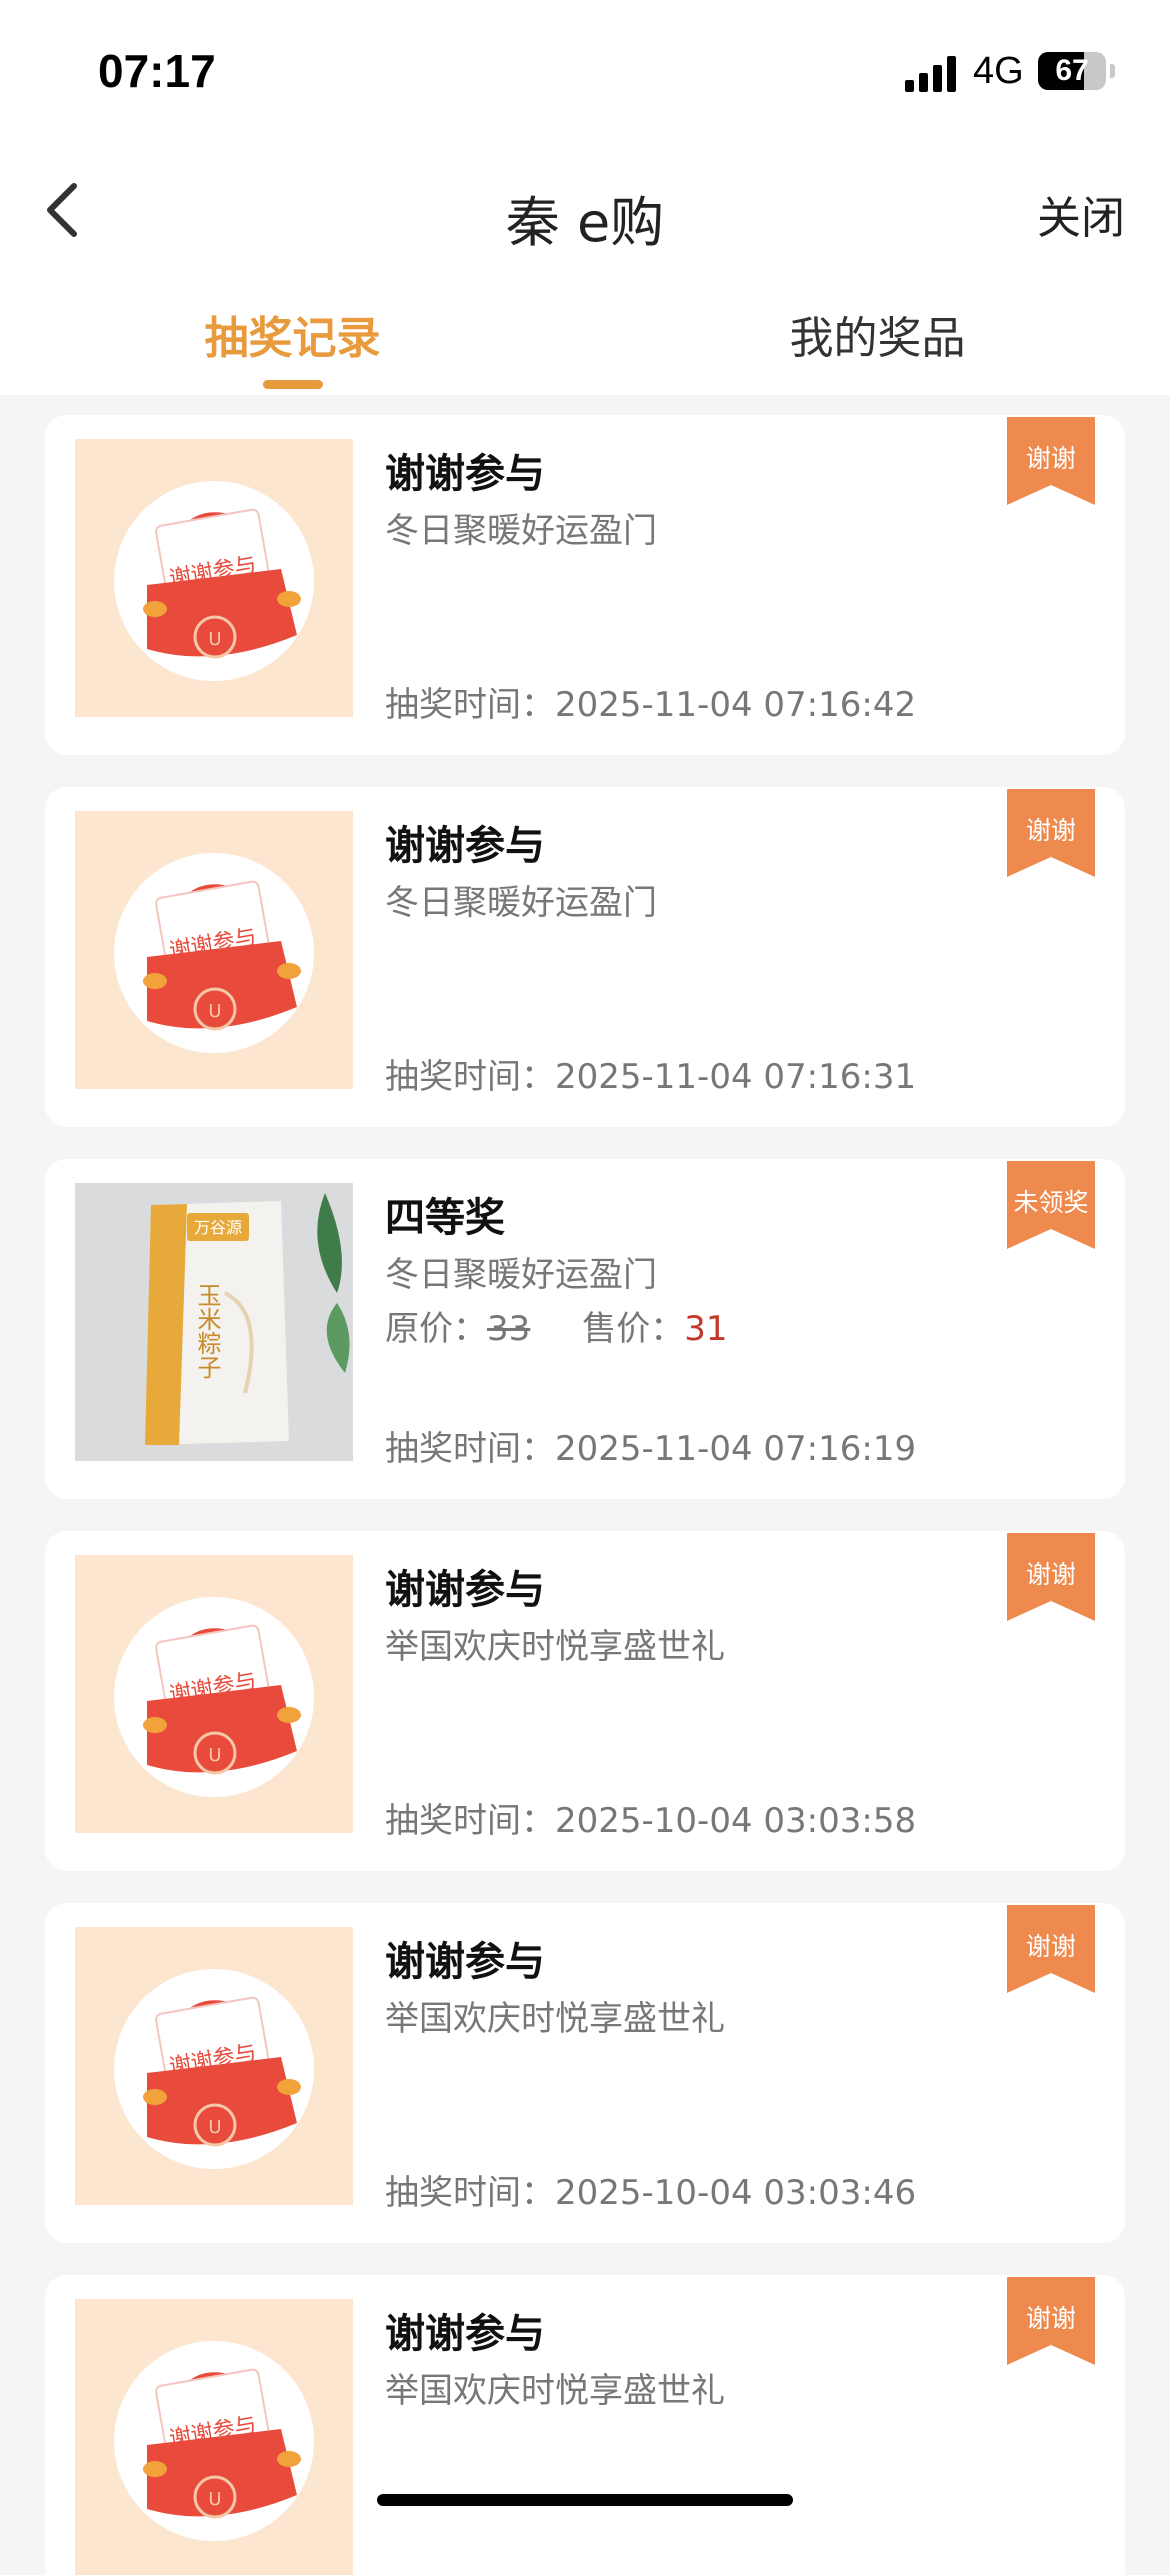 Image resolution: width=1170 pixels, height=2575 pixels. What do you see at coordinates (556, 1325) in the screenshot?
I see `price-row: 原价：33 售价：31` at bounding box center [556, 1325].